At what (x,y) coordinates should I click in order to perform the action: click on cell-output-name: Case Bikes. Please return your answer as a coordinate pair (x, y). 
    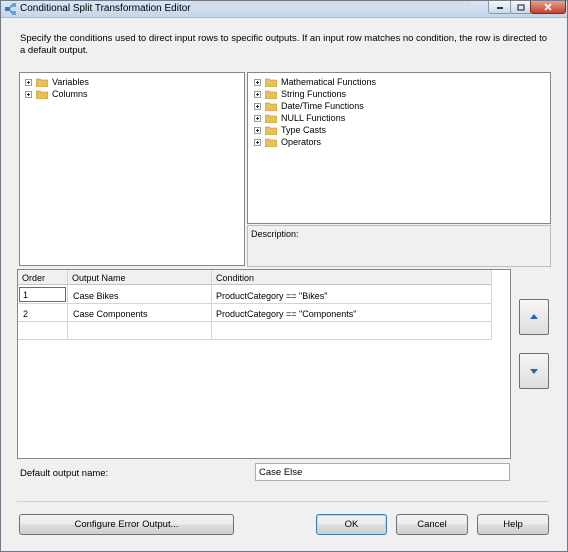
    Looking at the image, I should click on (96, 296).